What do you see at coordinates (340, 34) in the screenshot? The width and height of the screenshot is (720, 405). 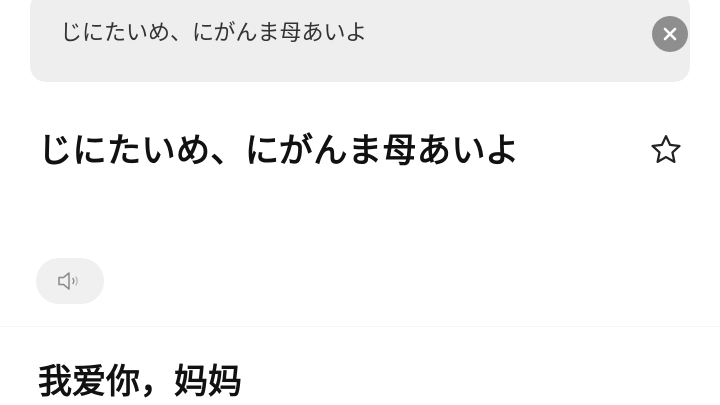 I see `search-input` at bounding box center [340, 34].